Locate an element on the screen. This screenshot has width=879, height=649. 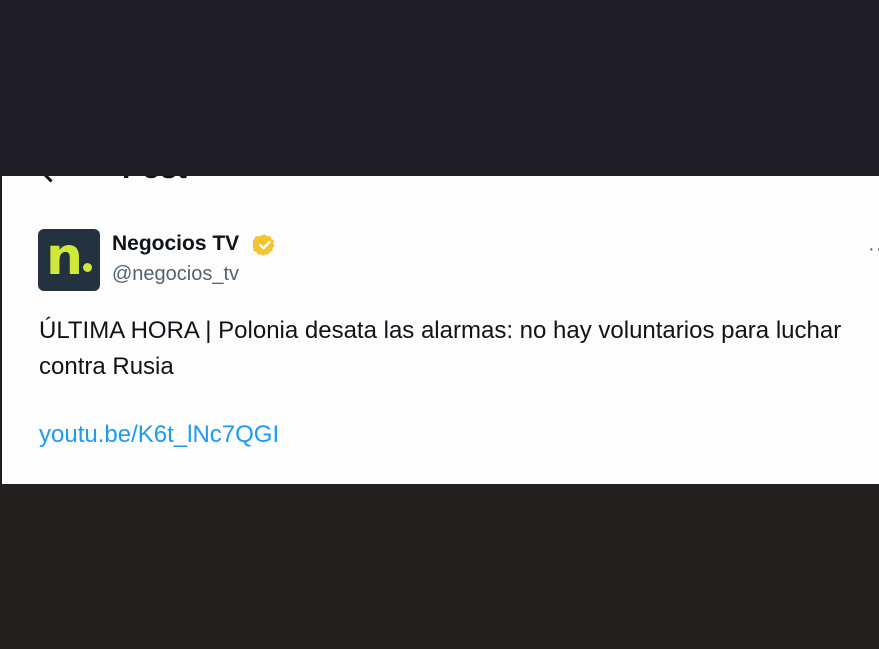
avatar-dot is located at coordinates (87, 267).